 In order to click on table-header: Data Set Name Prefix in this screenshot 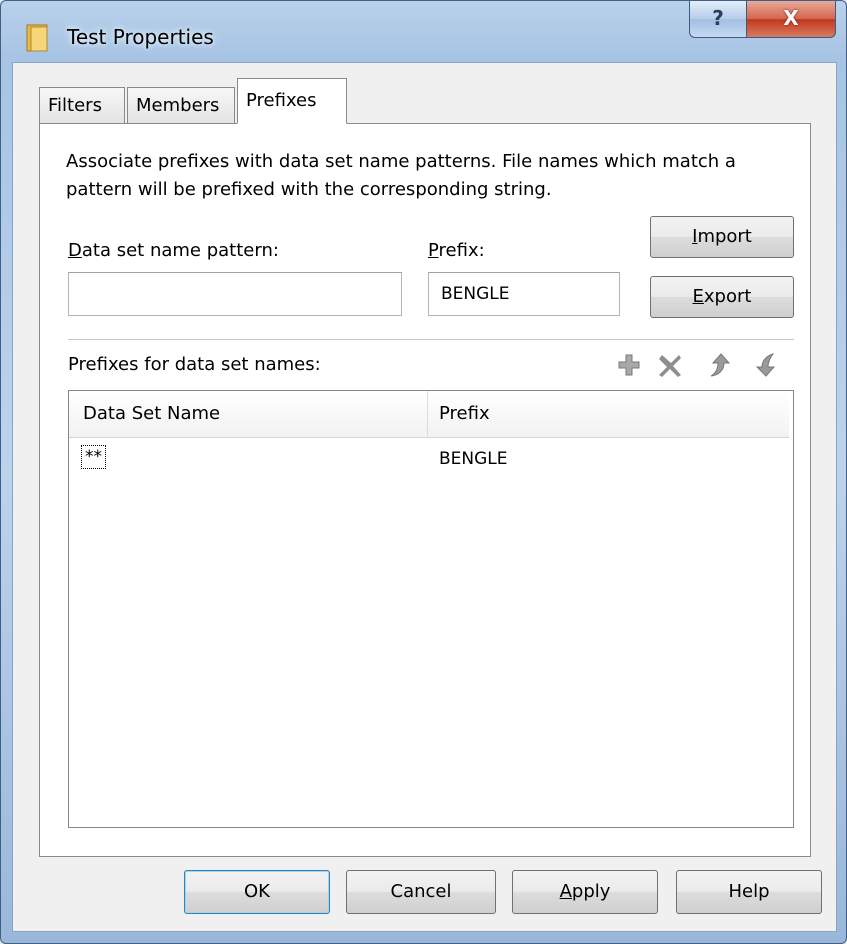, I will do `click(429, 414)`.